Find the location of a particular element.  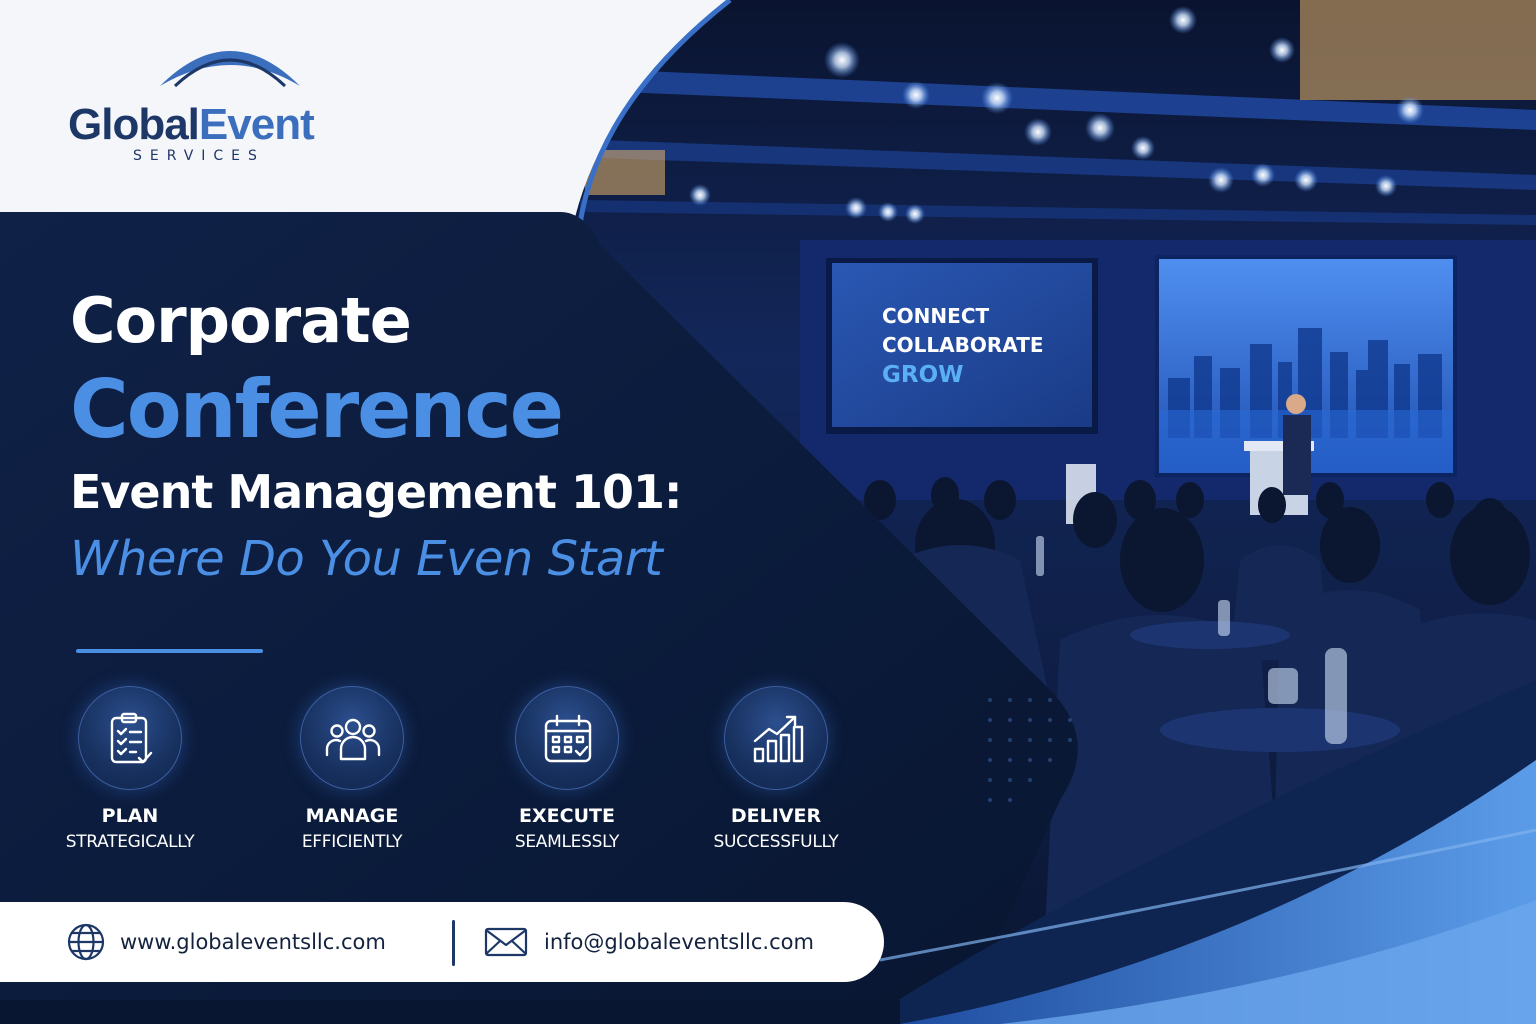

brand-logo: GlobalEvent SERVICES is located at coordinates (225, 104).